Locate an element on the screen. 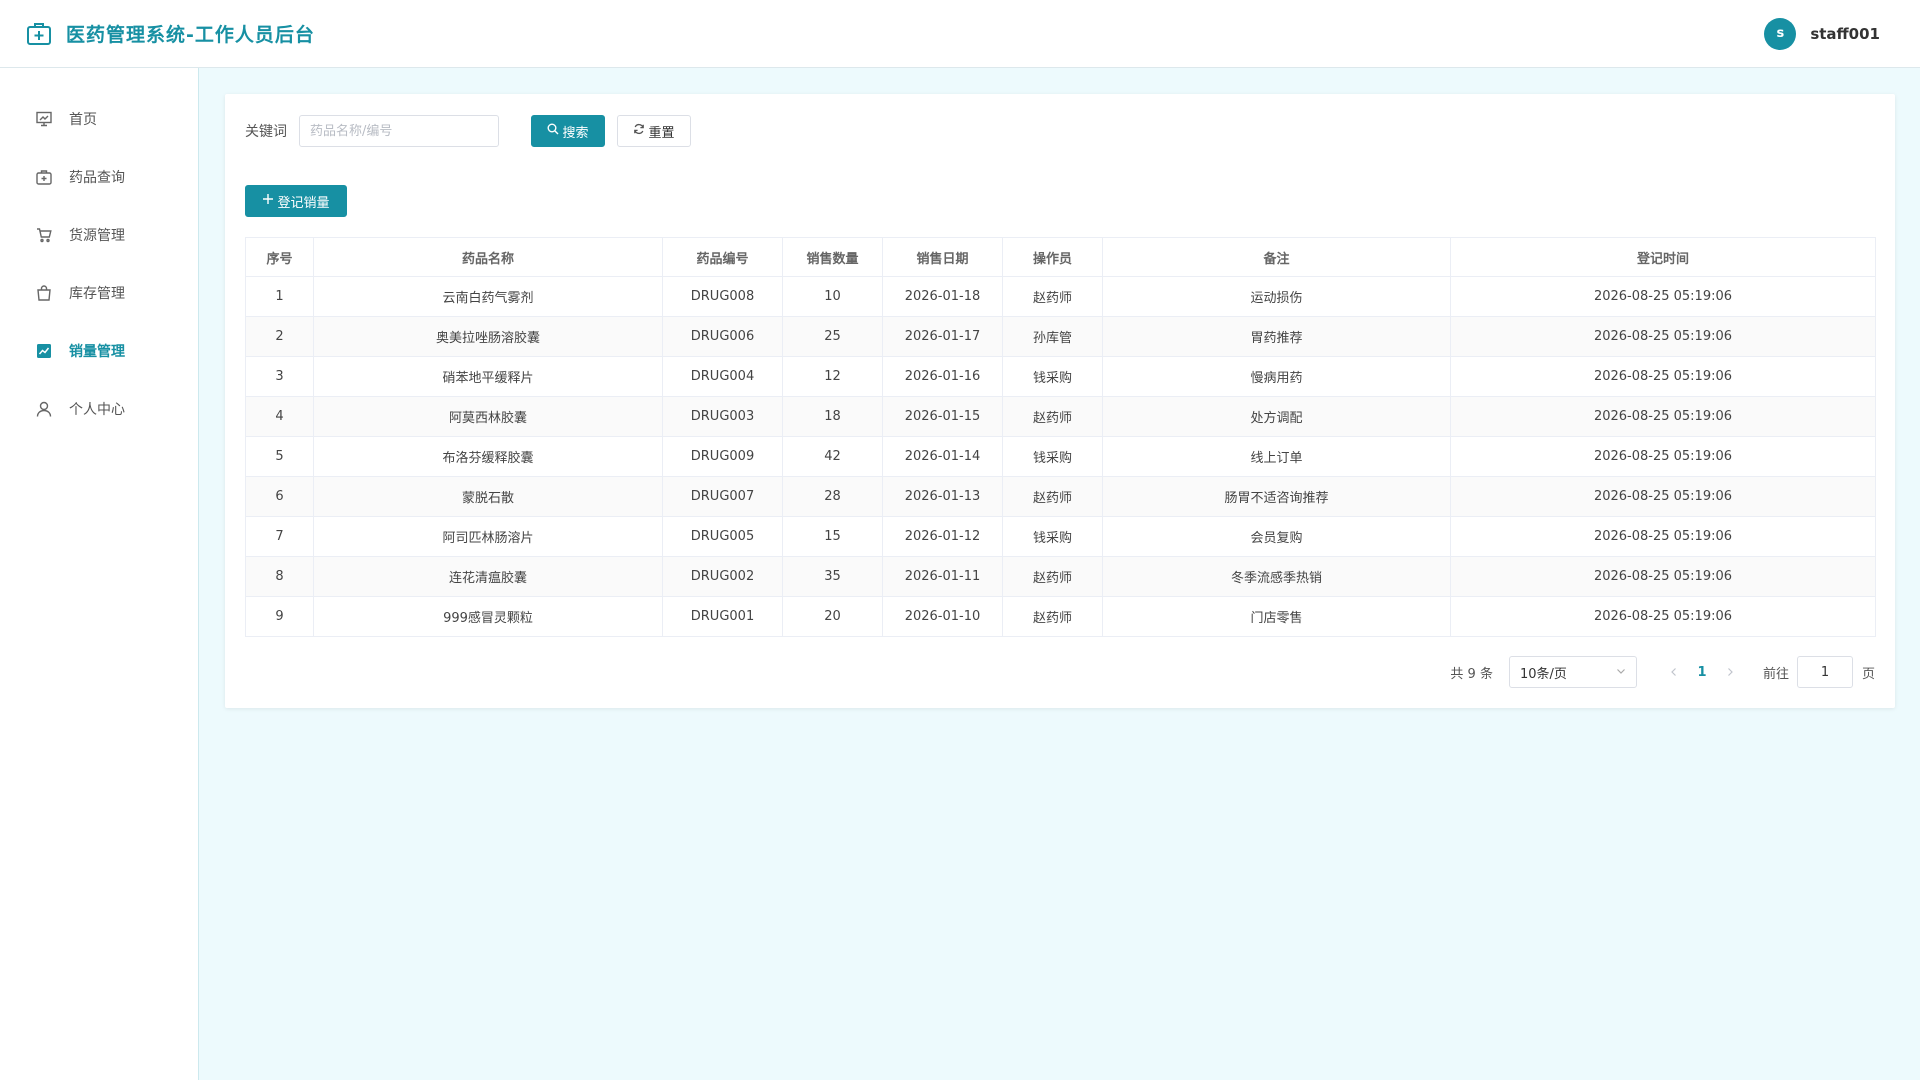 The height and width of the screenshot is (1080, 1920). table-cell: 1 is located at coordinates (279, 296).